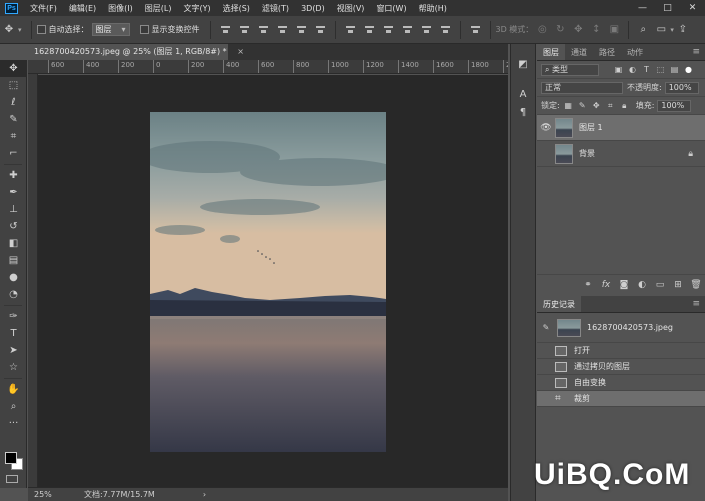 This screenshot has height=501, width=705. What do you see at coordinates (388, 29) in the screenshot?
I see `distribute-bottom-icon` at bounding box center [388, 29].